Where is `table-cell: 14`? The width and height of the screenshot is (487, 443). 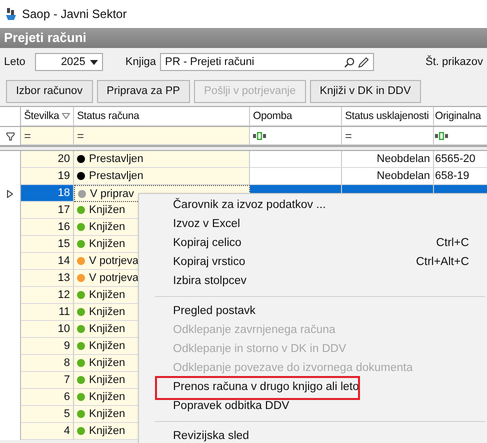 table-cell: 14 is located at coordinates (47, 261).